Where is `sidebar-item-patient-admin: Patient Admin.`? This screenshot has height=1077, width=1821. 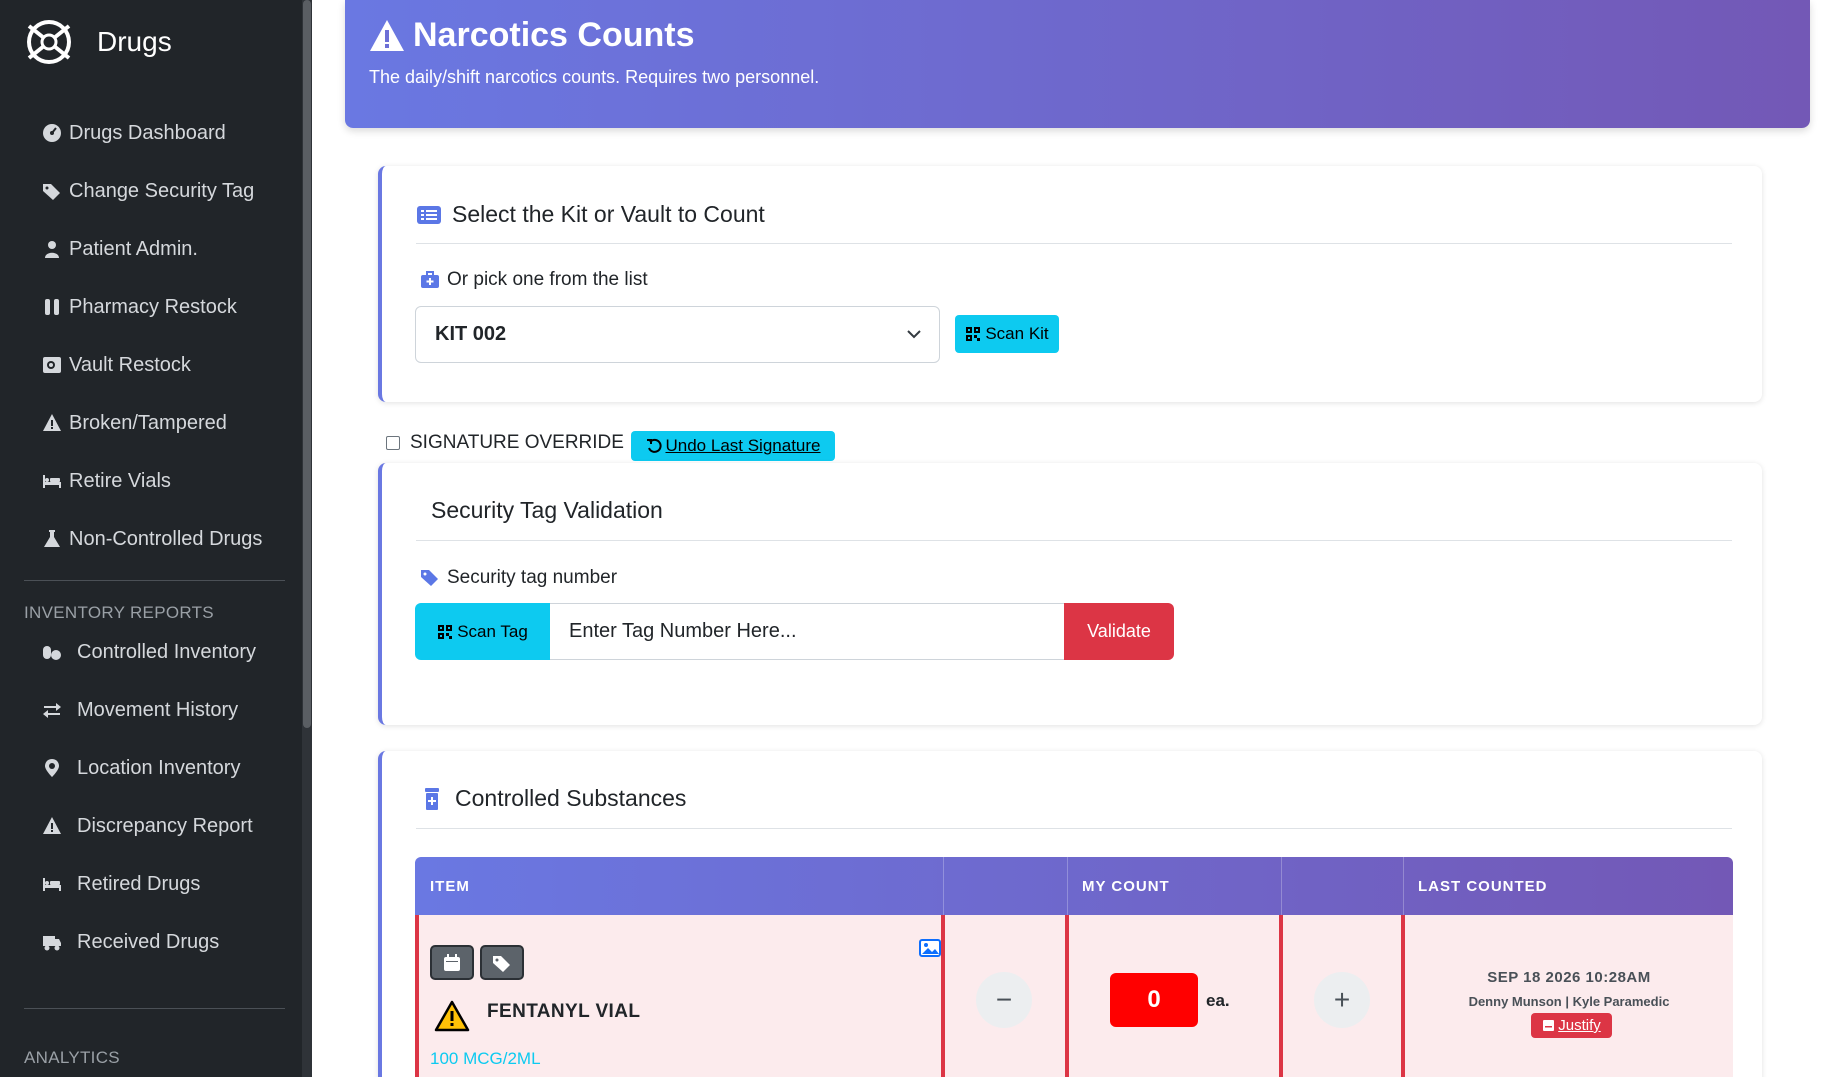 sidebar-item-patient-admin: Patient Admin. is located at coordinates (119, 249).